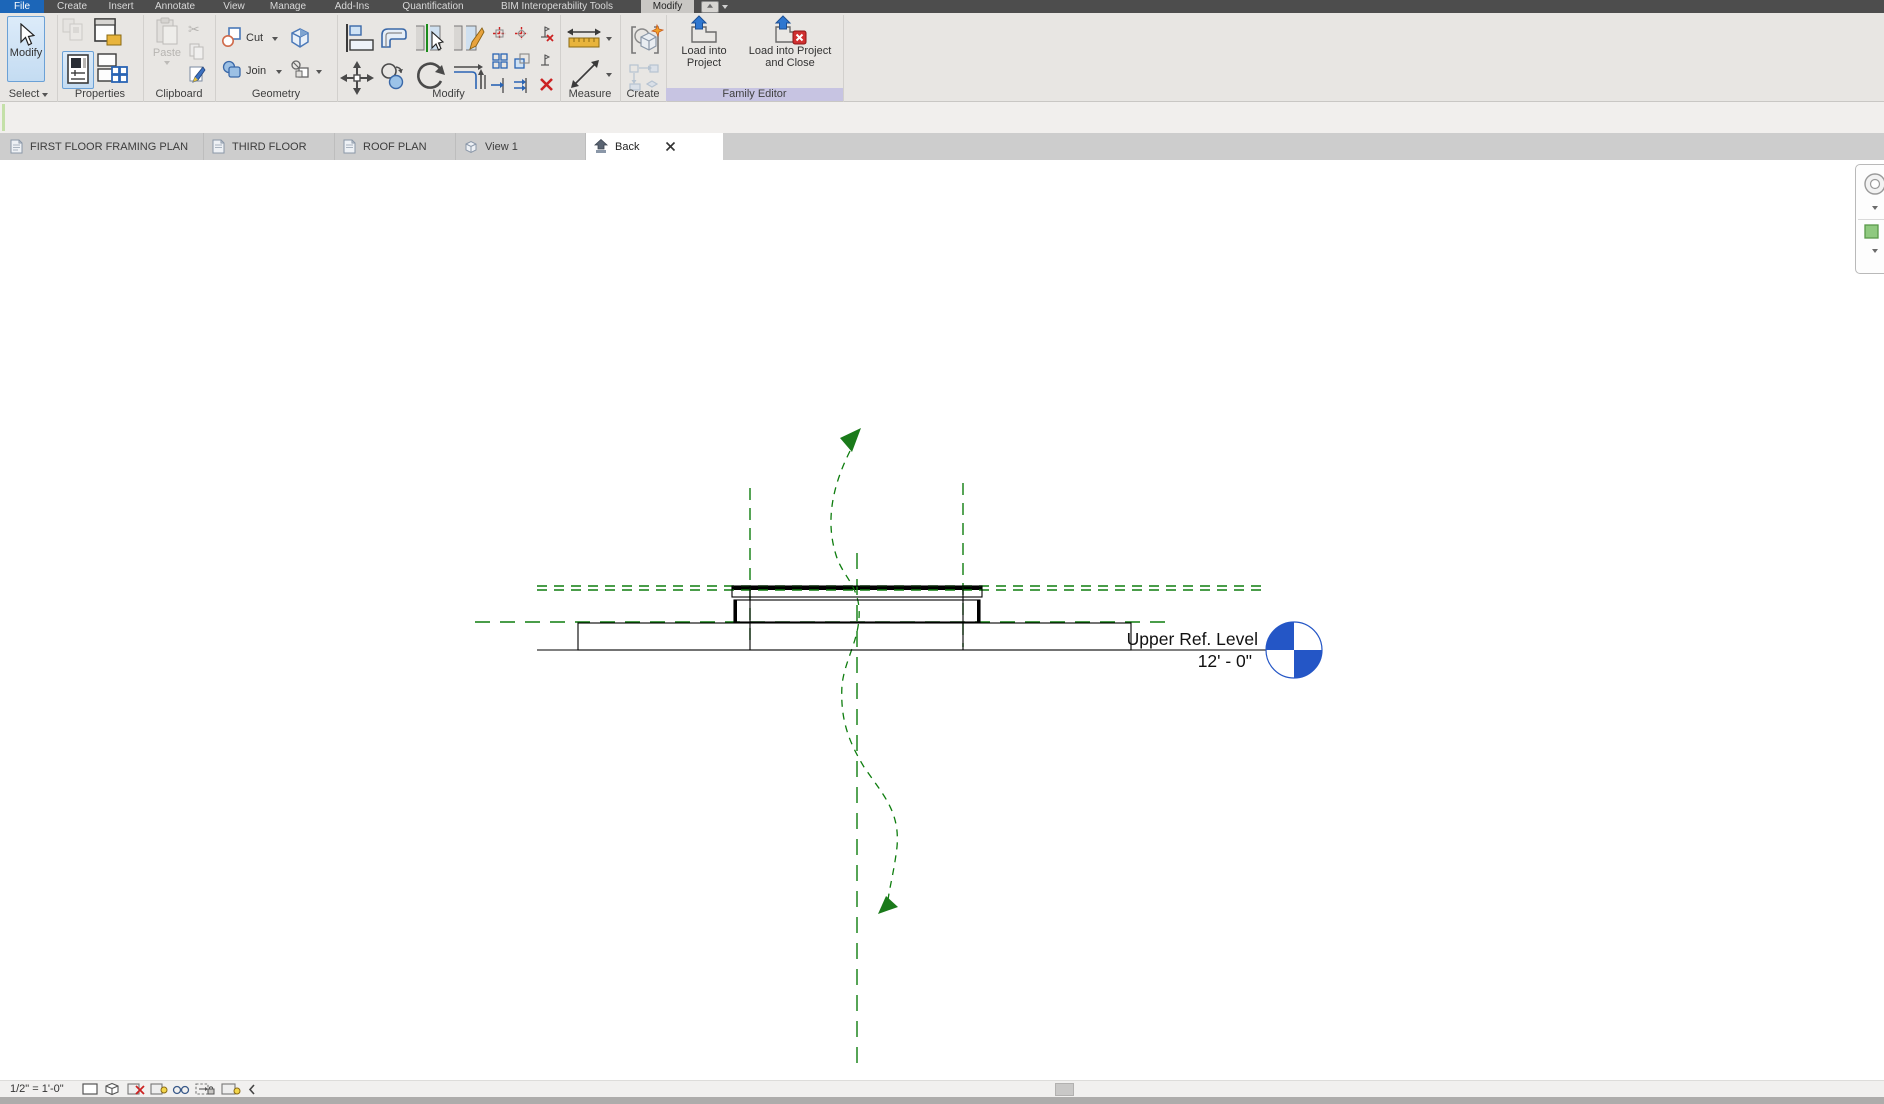  Describe the element at coordinates (667, 6) in the screenshot. I see `tab-modify: Modify` at that location.